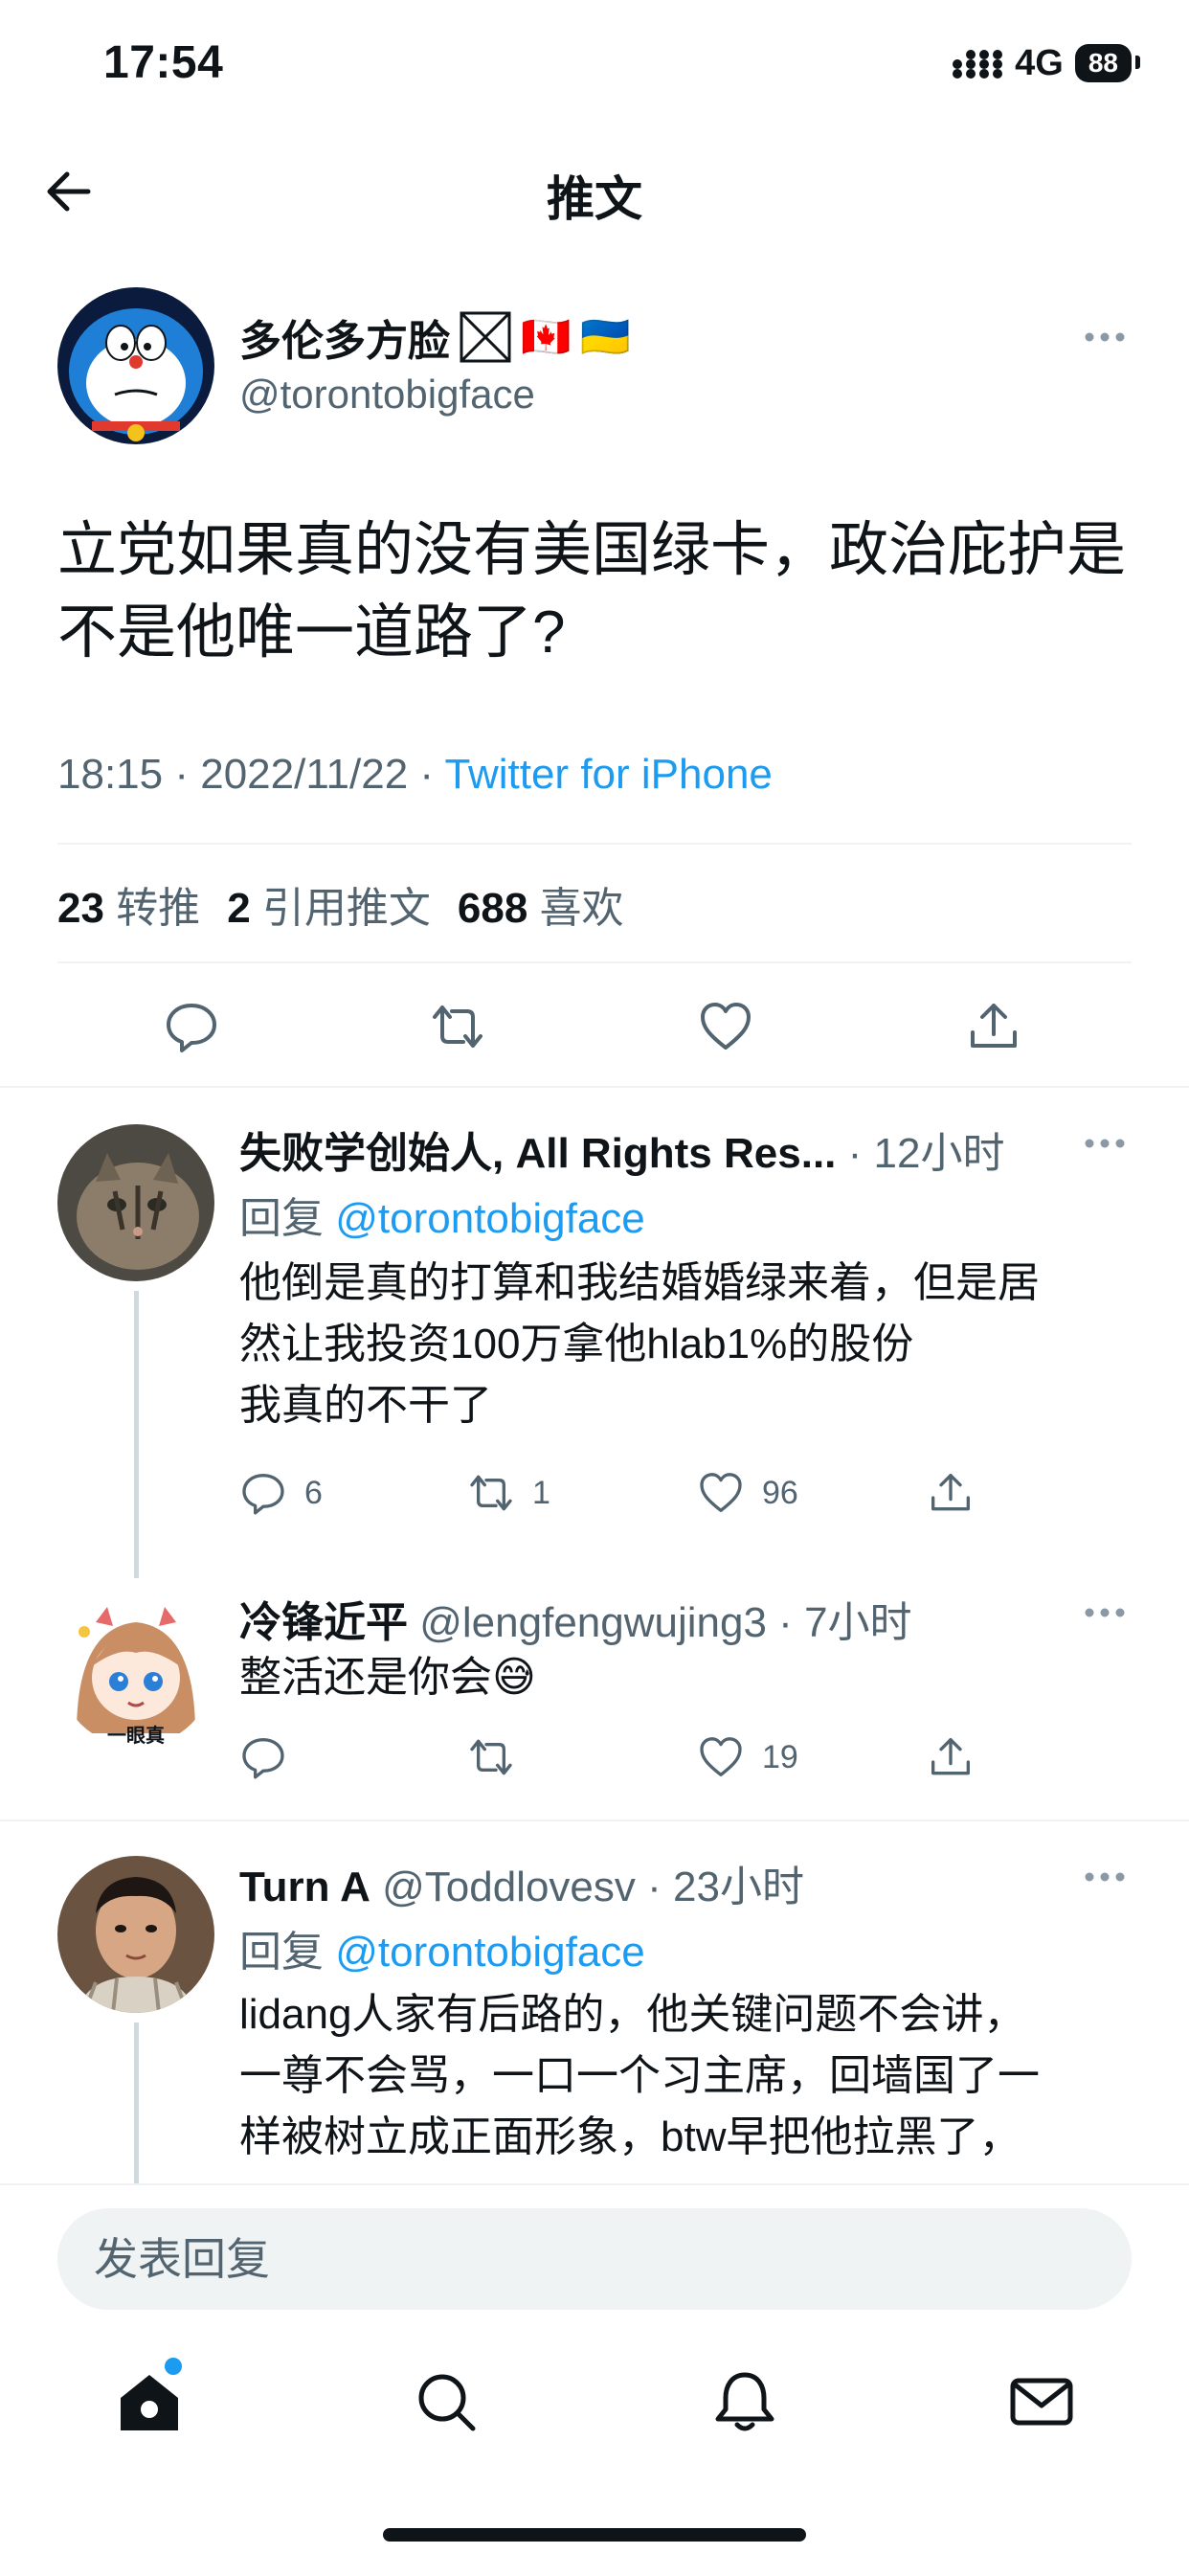 The image size is (1189, 2576). Describe the element at coordinates (323, 1622) in the screenshot. I see `reply-author-name: 冷锋近平` at that location.